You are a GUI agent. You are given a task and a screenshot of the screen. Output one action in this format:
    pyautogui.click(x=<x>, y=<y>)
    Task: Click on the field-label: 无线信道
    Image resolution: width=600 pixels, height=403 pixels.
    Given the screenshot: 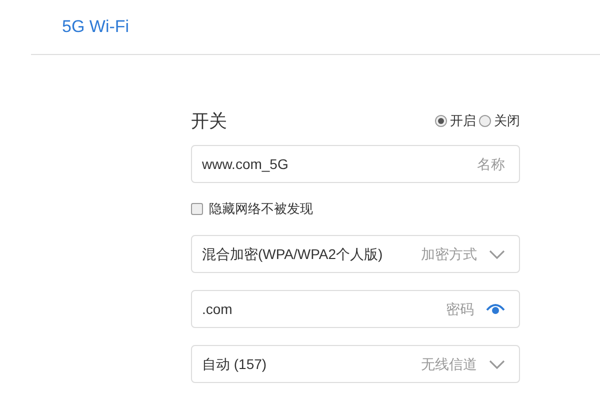 What is the action you would take?
    pyautogui.click(x=449, y=364)
    